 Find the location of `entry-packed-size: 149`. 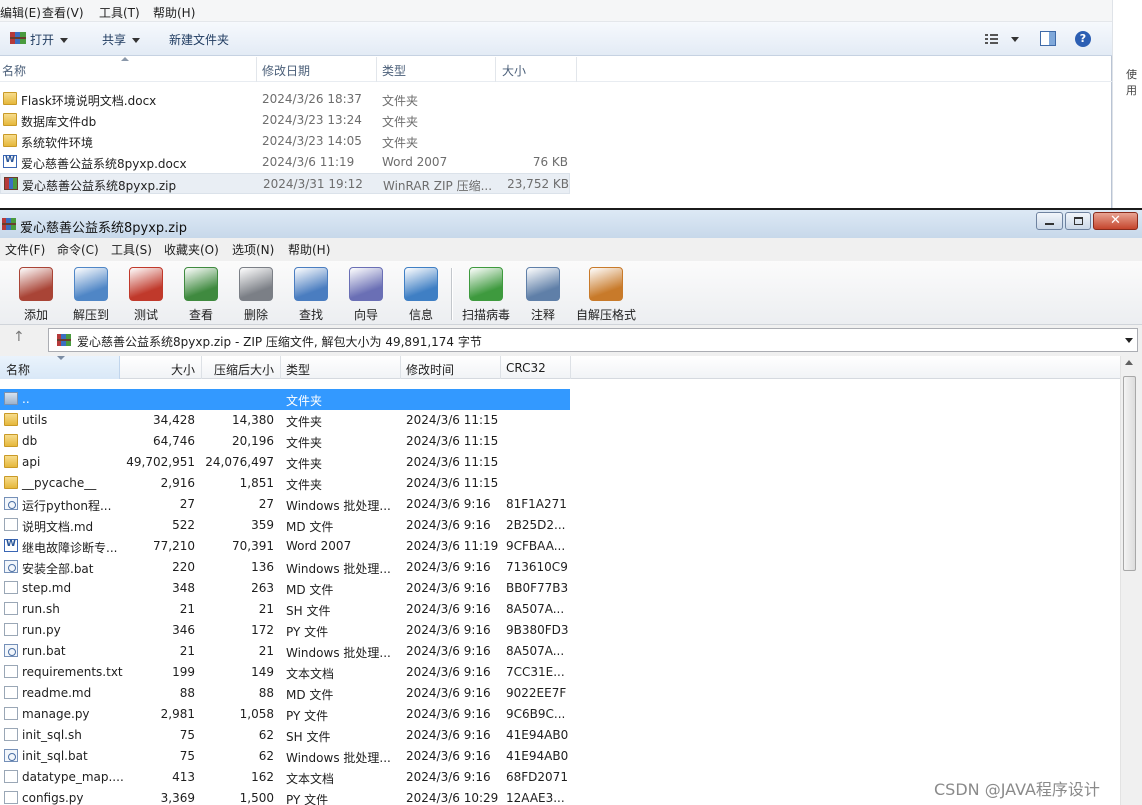

entry-packed-size: 149 is located at coordinates (262, 672).